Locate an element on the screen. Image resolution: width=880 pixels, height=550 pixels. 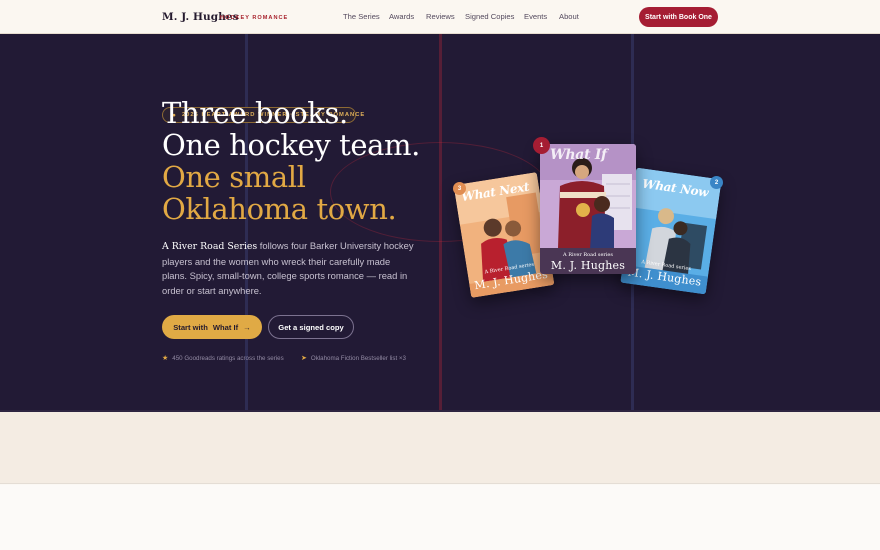
start-with-what-if-button: Start with What If → is located at coordinates (212, 327).